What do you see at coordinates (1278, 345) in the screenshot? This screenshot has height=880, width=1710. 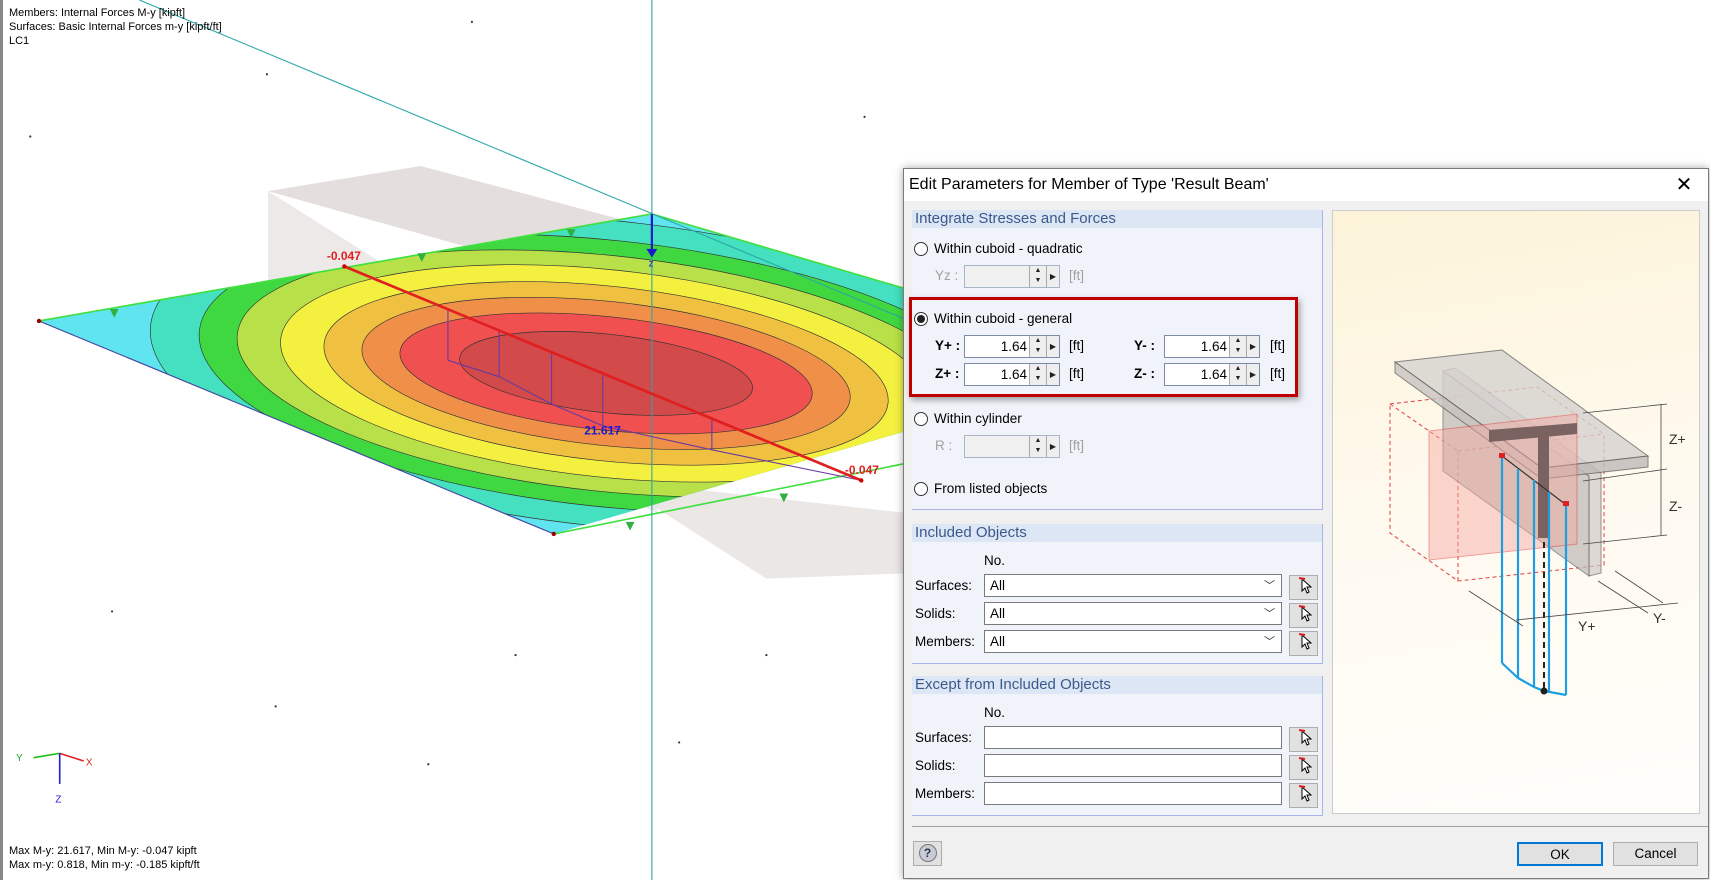 I see `yminus-unit: [ft]` at bounding box center [1278, 345].